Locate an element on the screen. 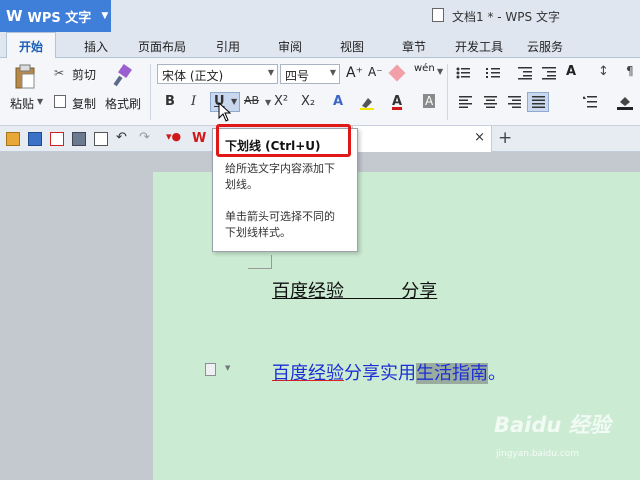  increase-indent-icon is located at coordinates (549, 73).